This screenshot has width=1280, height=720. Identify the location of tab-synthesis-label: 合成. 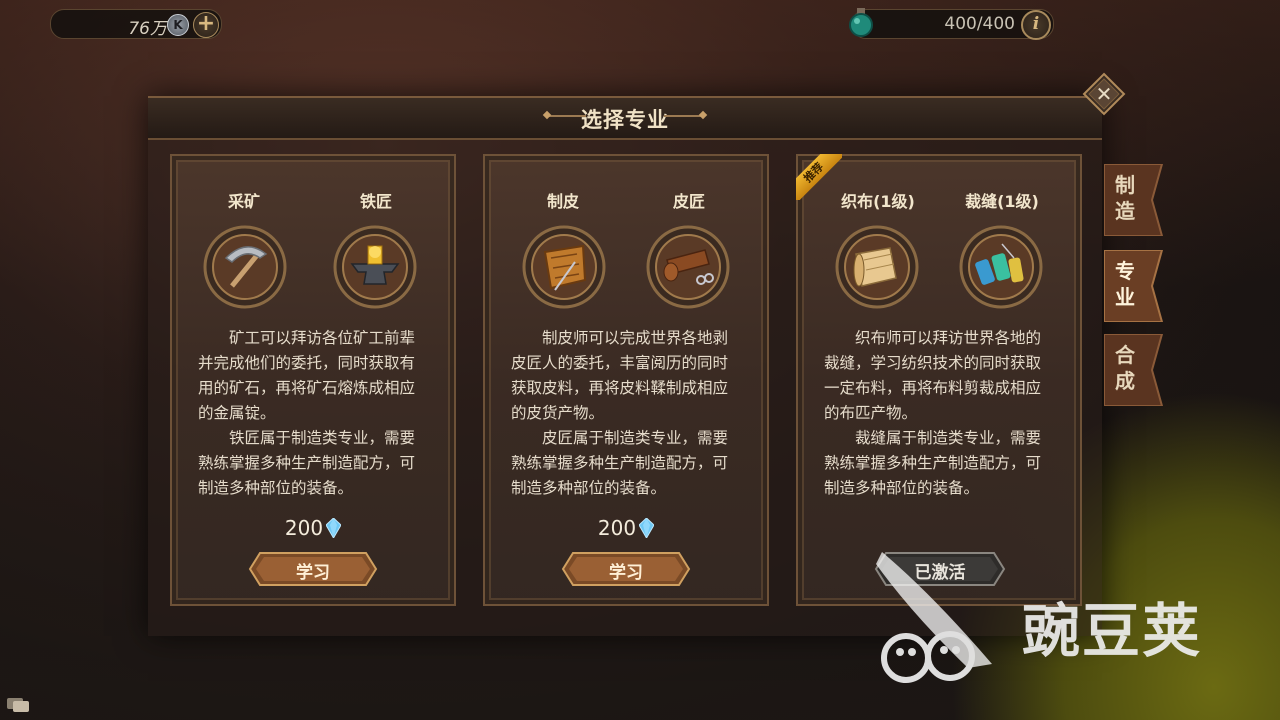
(1125, 368).